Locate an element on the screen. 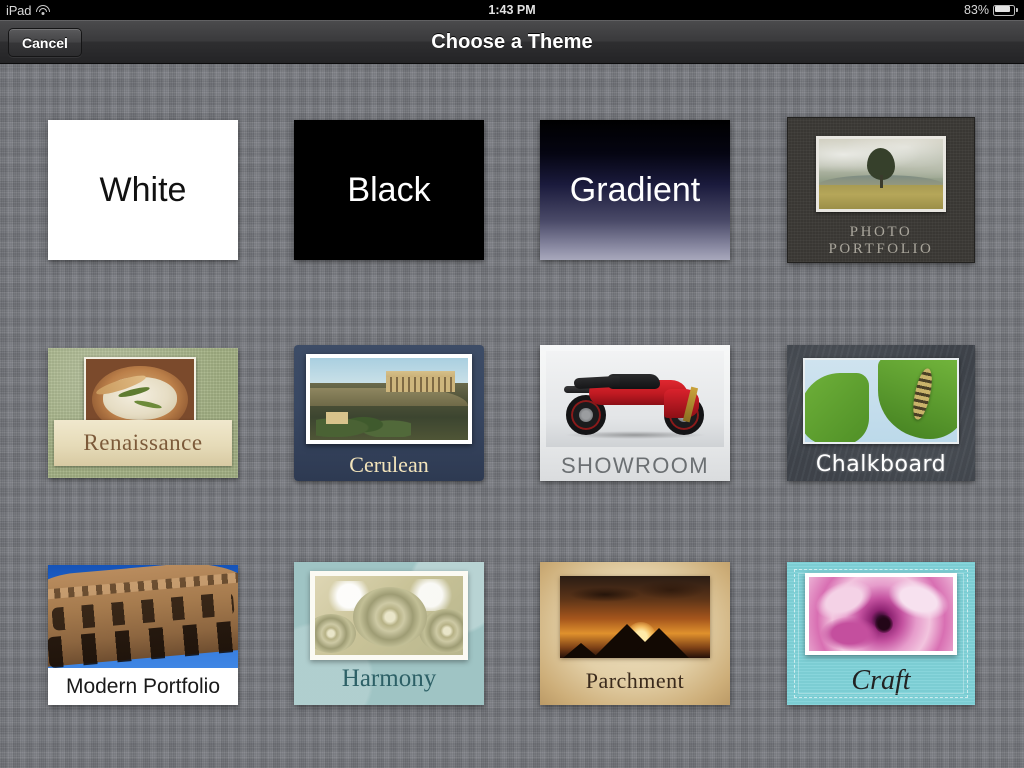 The image size is (1024, 768). page-title: Choose a Theme is located at coordinates (512, 42).